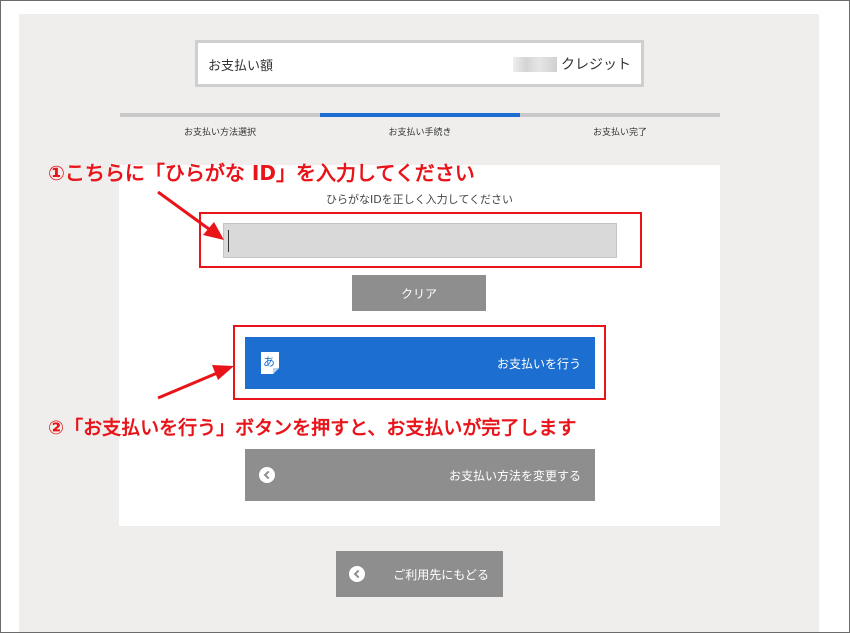 Image resolution: width=850 pixels, height=633 pixels. What do you see at coordinates (195, 382) in the screenshot?
I see `arrow-to-pay-button` at bounding box center [195, 382].